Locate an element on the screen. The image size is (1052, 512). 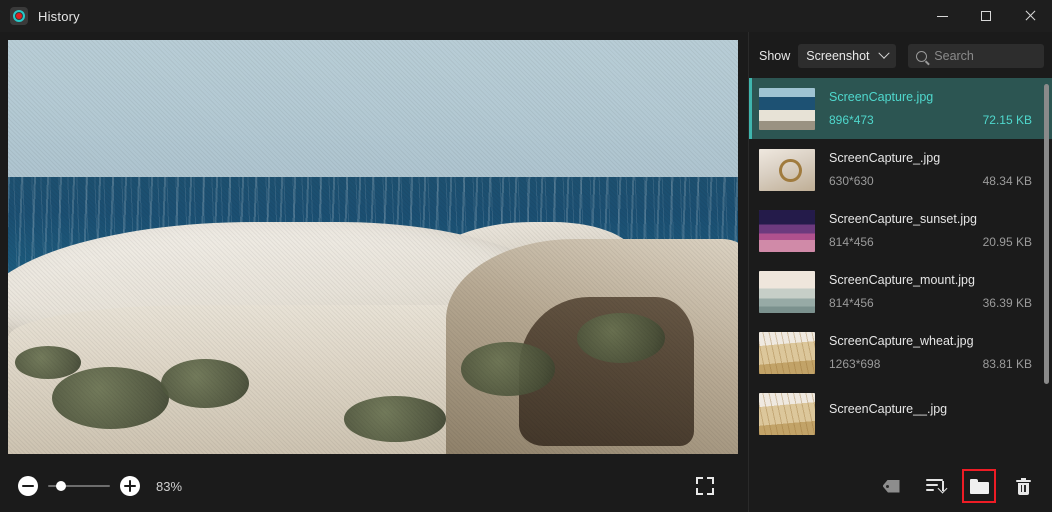
open-folder-icon is located at coordinates (979, 486).